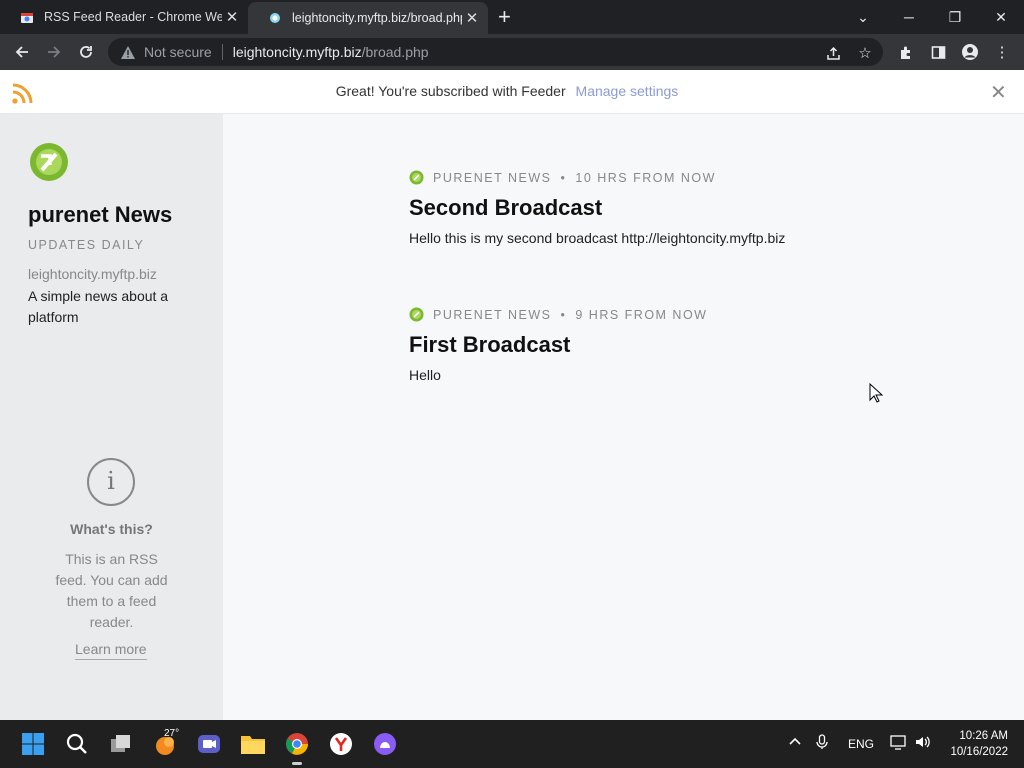 The height and width of the screenshot is (768, 1024). Describe the element at coordinates (209, 744) in the screenshot. I see `meet-video-icon` at that location.